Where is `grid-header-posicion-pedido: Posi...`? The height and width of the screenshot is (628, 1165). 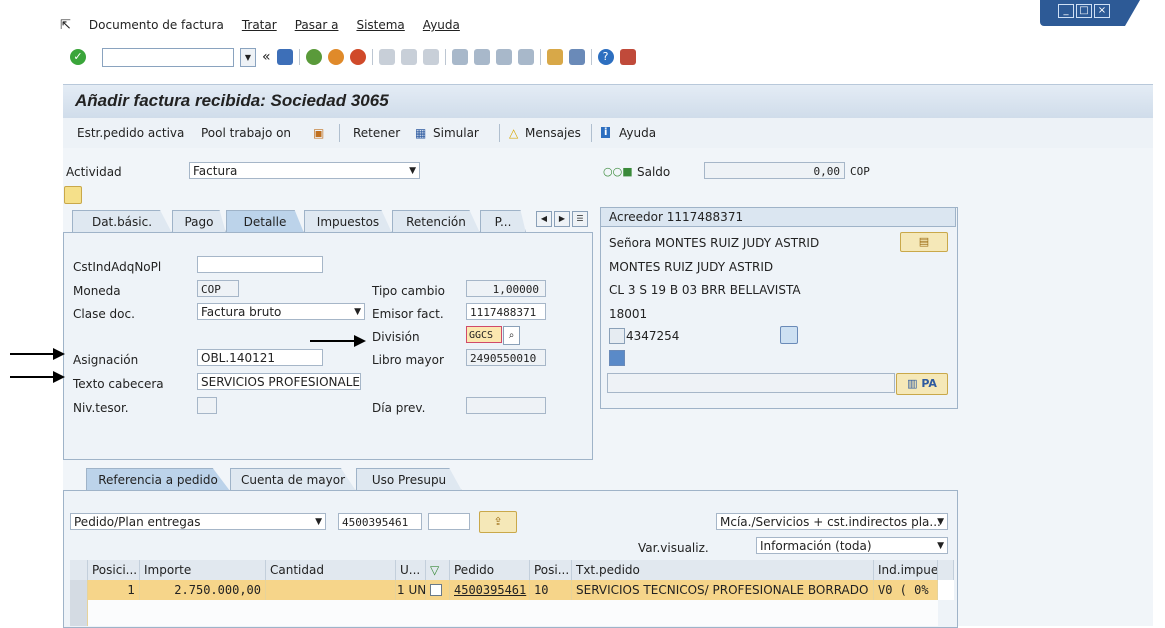 grid-header-posicion-pedido: Posi... is located at coordinates (551, 570).